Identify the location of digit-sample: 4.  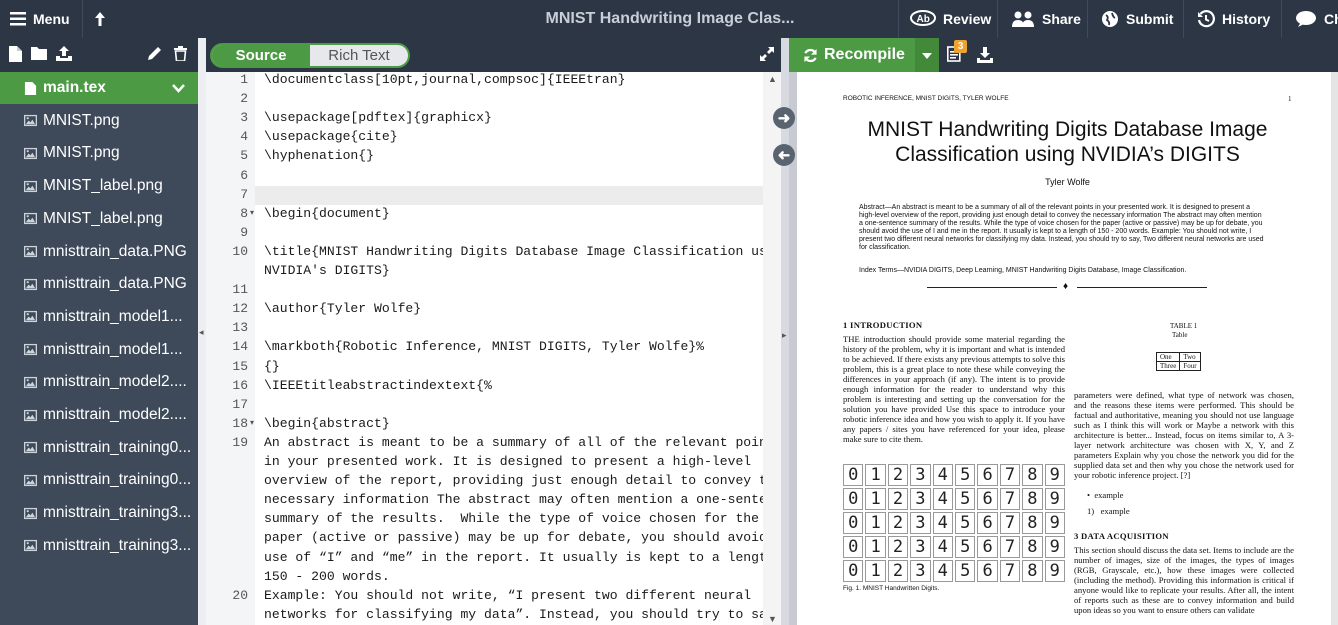
(942, 523).